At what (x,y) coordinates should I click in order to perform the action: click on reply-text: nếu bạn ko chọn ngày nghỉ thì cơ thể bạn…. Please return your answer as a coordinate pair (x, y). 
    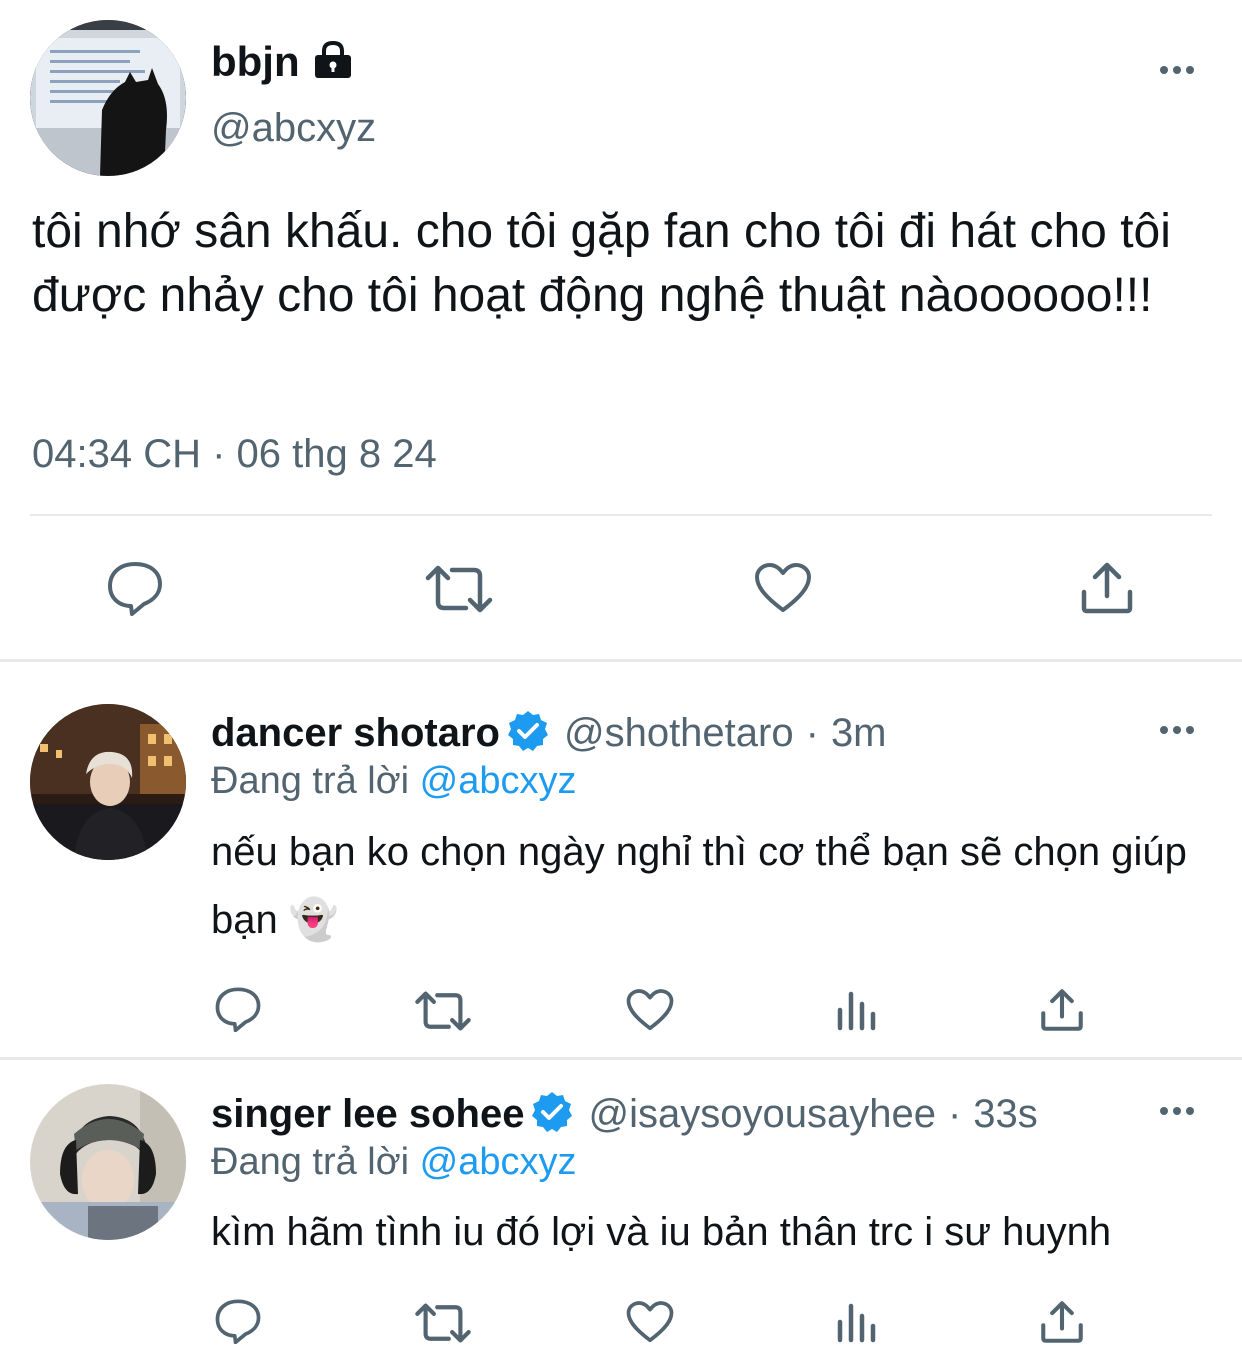
    Looking at the image, I should click on (699, 886).